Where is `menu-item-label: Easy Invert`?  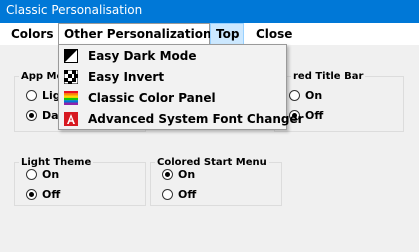
menu-item-label: Easy Invert is located at coordinates (126, 77).